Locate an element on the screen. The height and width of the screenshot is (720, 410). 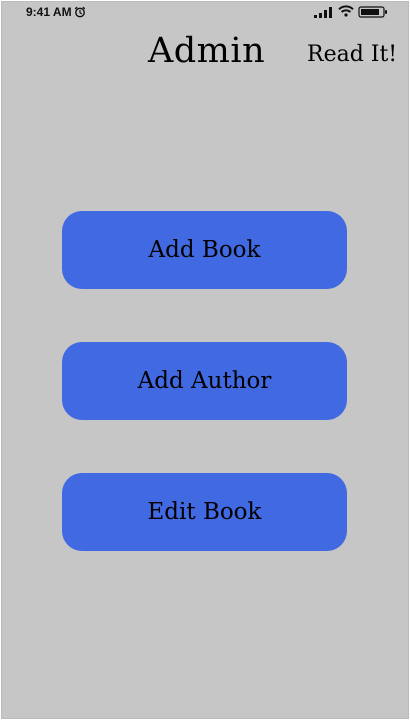
signal-icon is located at coordinates (323, 12).